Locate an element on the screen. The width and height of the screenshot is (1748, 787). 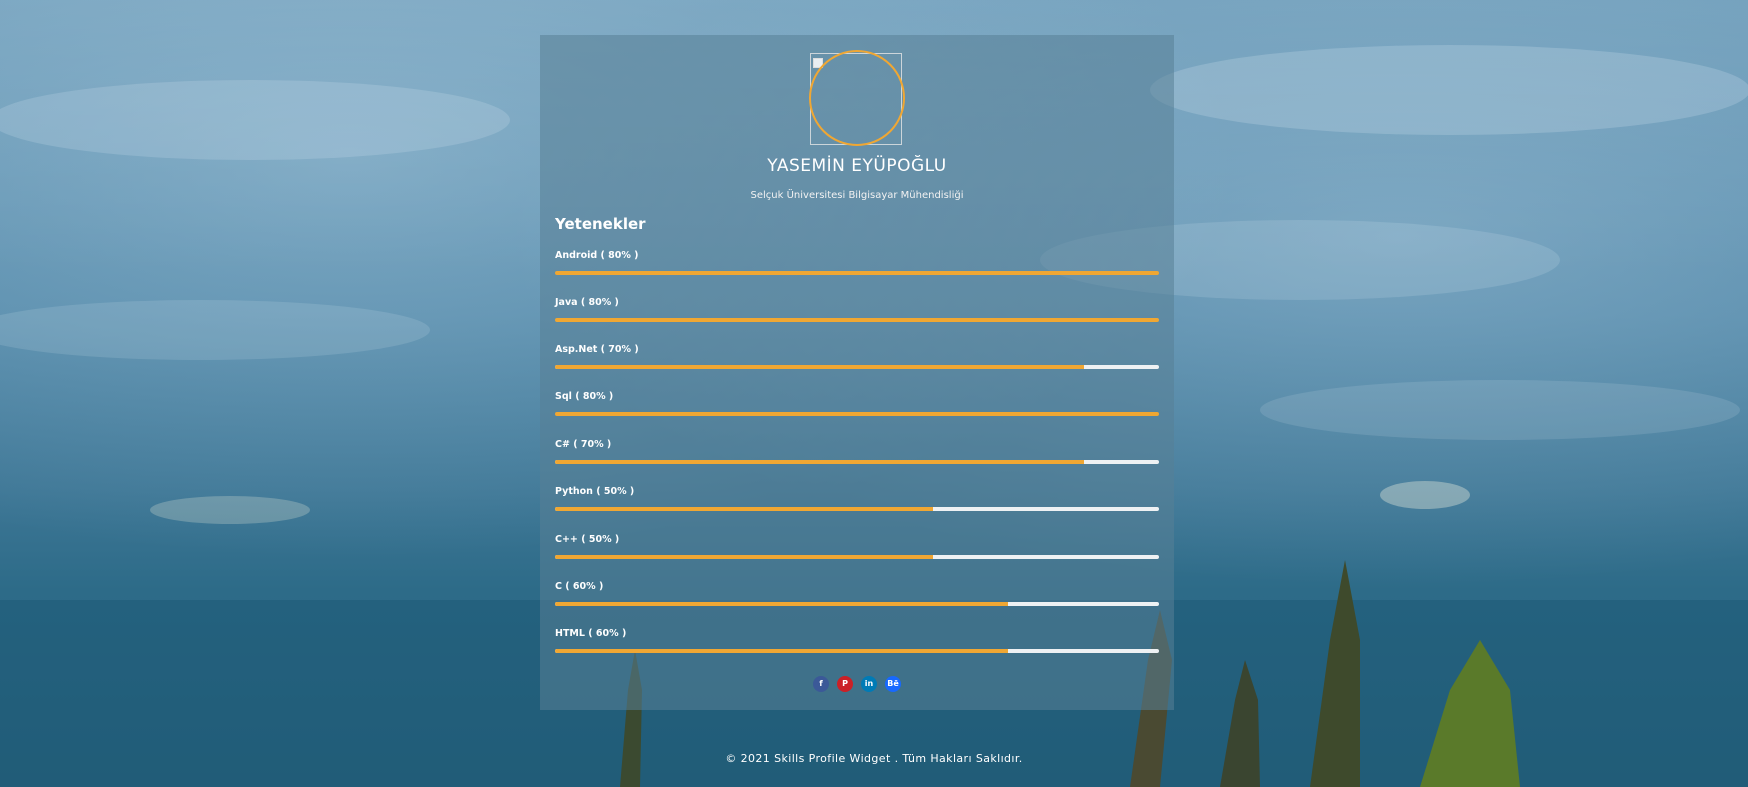
skill-item: Asp.Net ( 70% ) is located at coordinates (857, 361).